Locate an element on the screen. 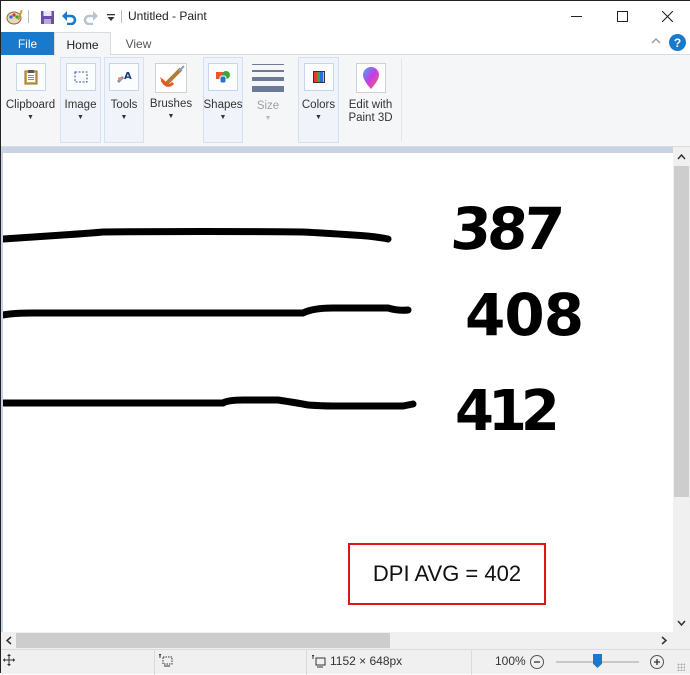  paint-app-icon is located at coordinates (15, 17).